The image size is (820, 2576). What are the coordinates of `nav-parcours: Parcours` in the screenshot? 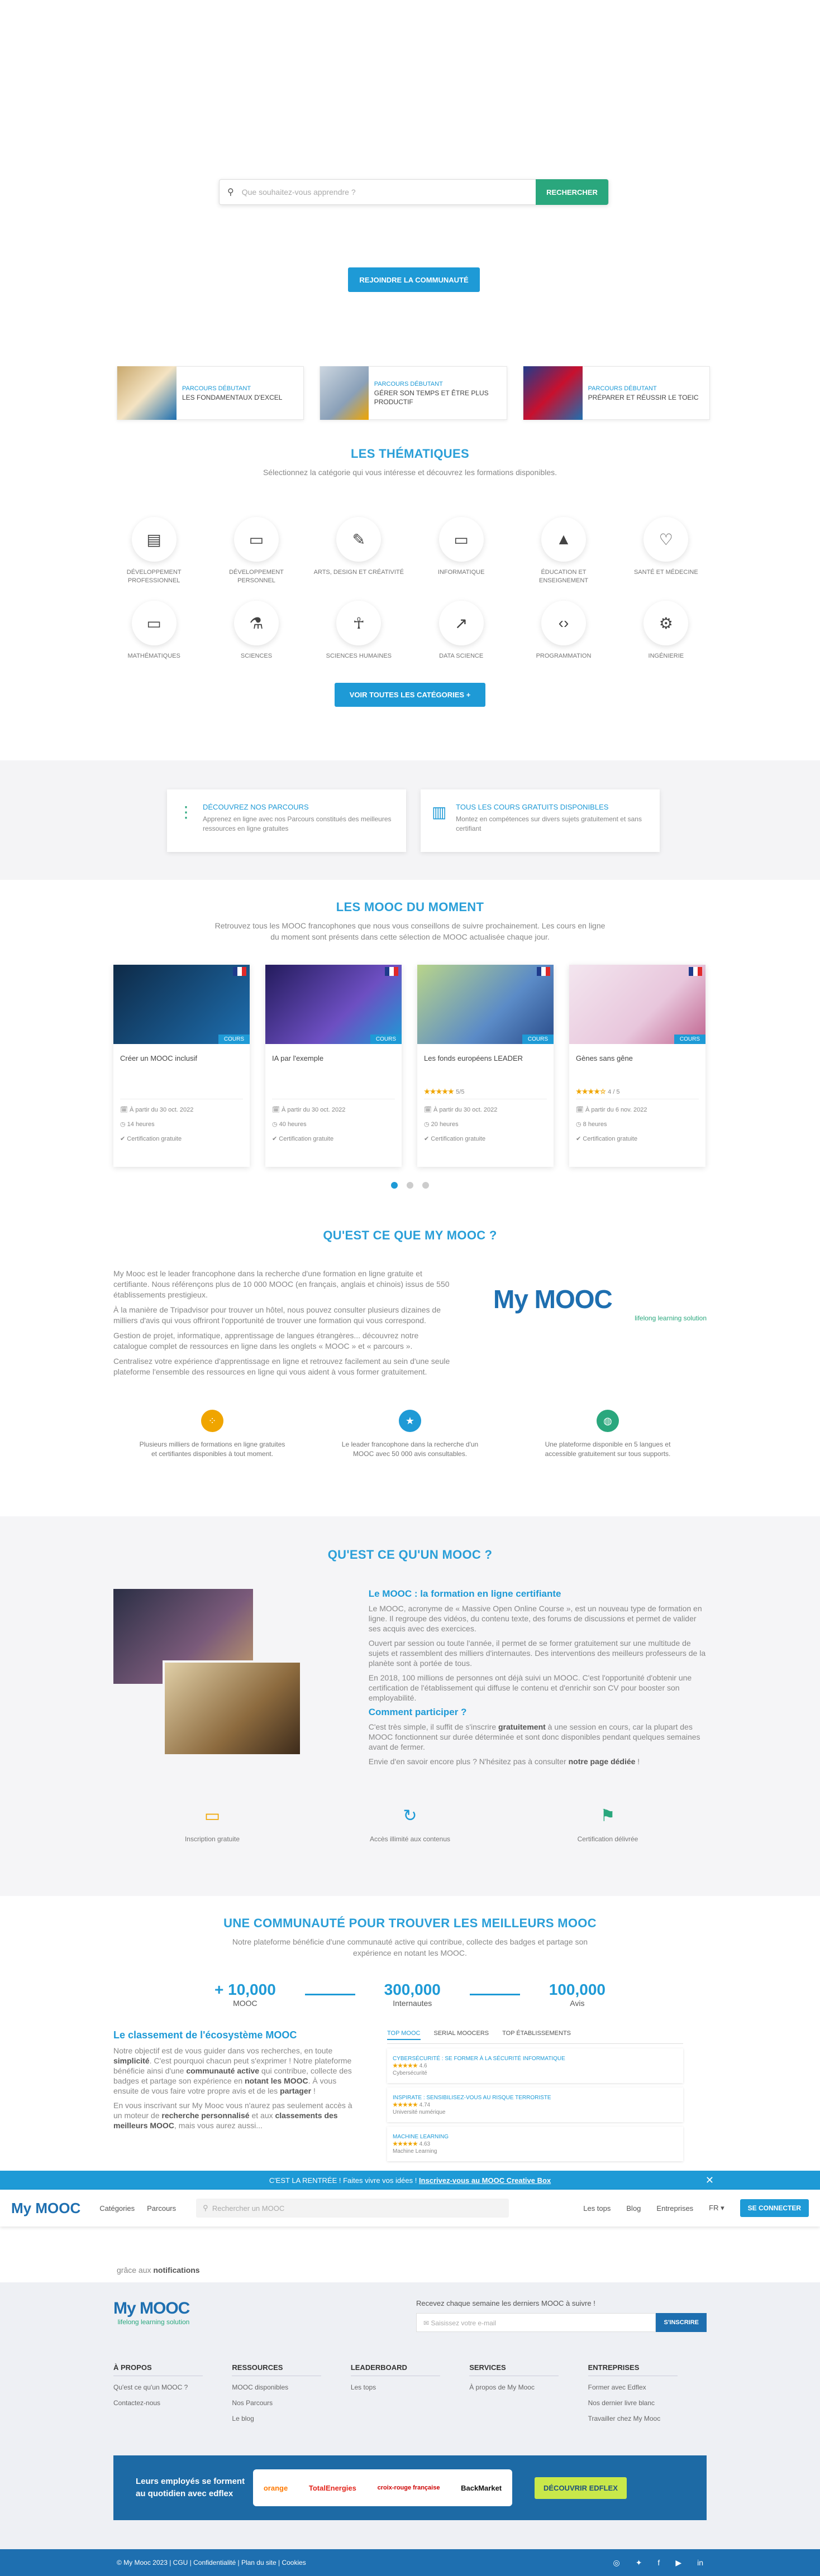 It's located at (161, 2208).